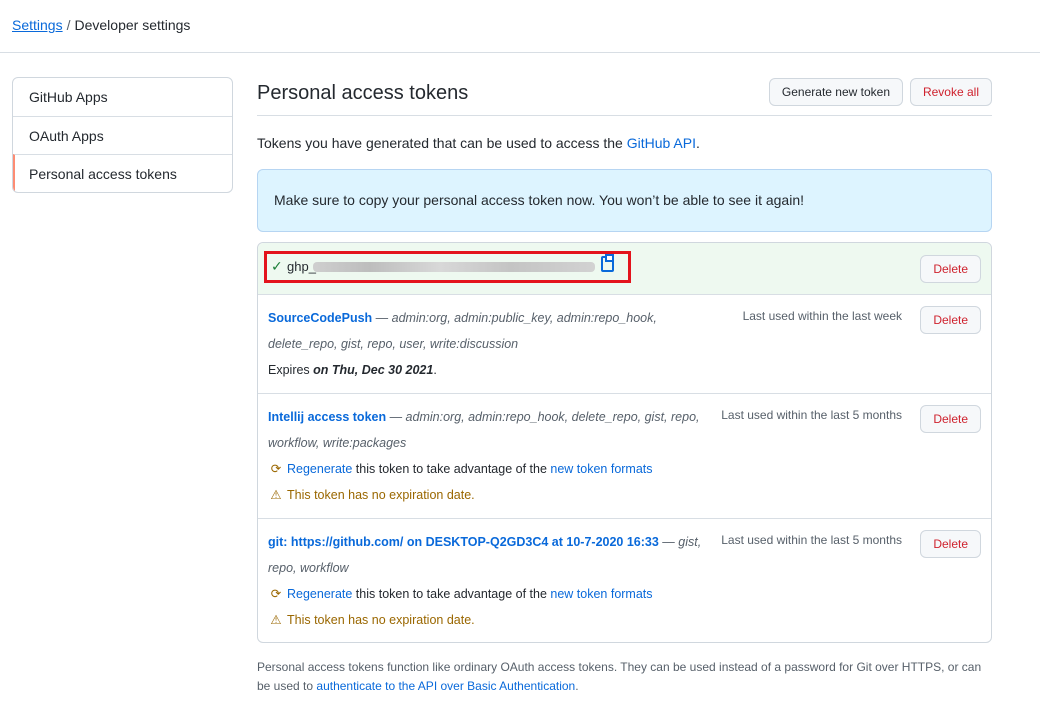 The height and width of the screenshot is (701, 1040). What do you see at coordinates (661, 143) in the screenshot?
I see `github-api-link: GitHub API` at bounding box center [661, 143].